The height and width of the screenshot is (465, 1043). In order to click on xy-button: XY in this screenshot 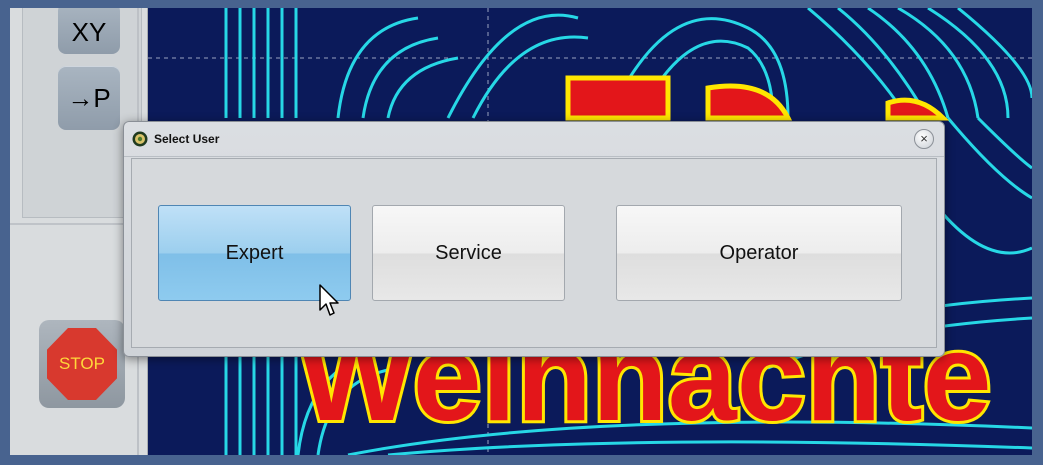, I will do `click(89, 31)`.